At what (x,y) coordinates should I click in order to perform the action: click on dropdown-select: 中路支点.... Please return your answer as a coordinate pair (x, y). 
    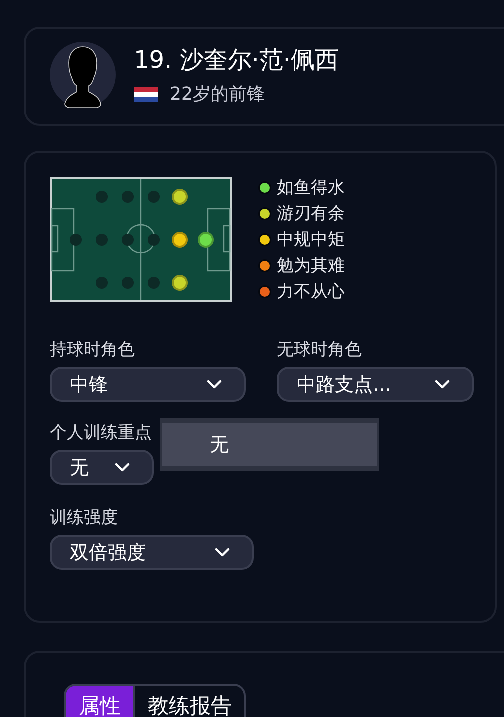
    Looking at the image, I should click on (375, 384).